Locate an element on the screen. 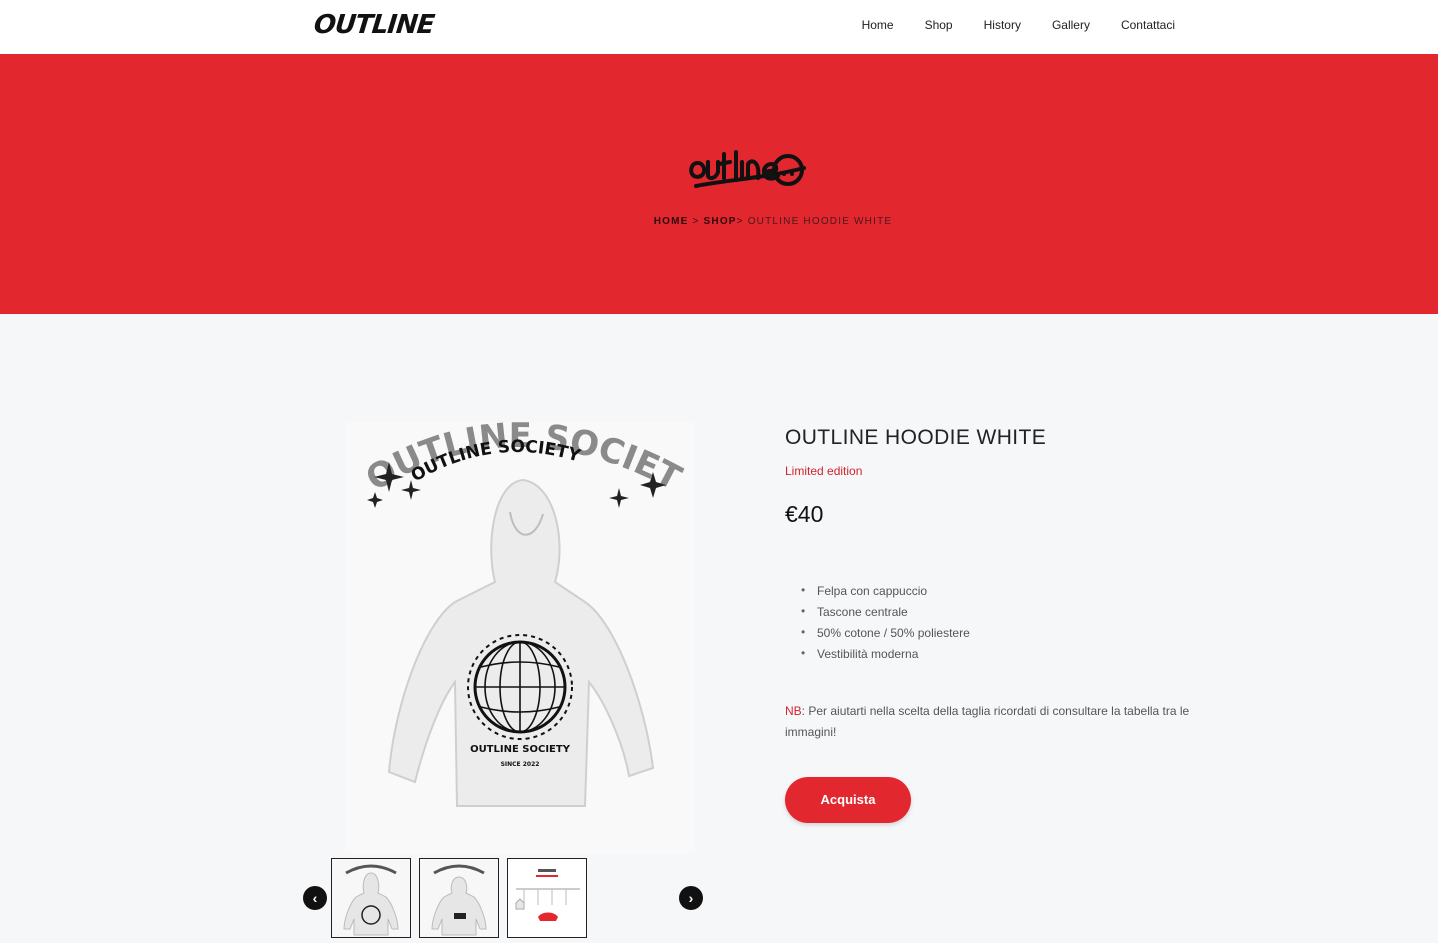  image-since-text: SINCE 2022 is located at coordinates (520, 764).